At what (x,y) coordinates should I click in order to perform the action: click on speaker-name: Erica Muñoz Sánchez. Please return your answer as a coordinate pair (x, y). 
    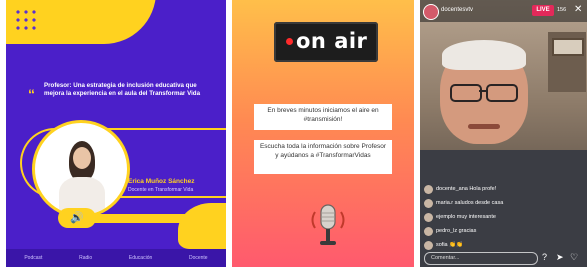
    Looking at the image, I should click on (161, 181).